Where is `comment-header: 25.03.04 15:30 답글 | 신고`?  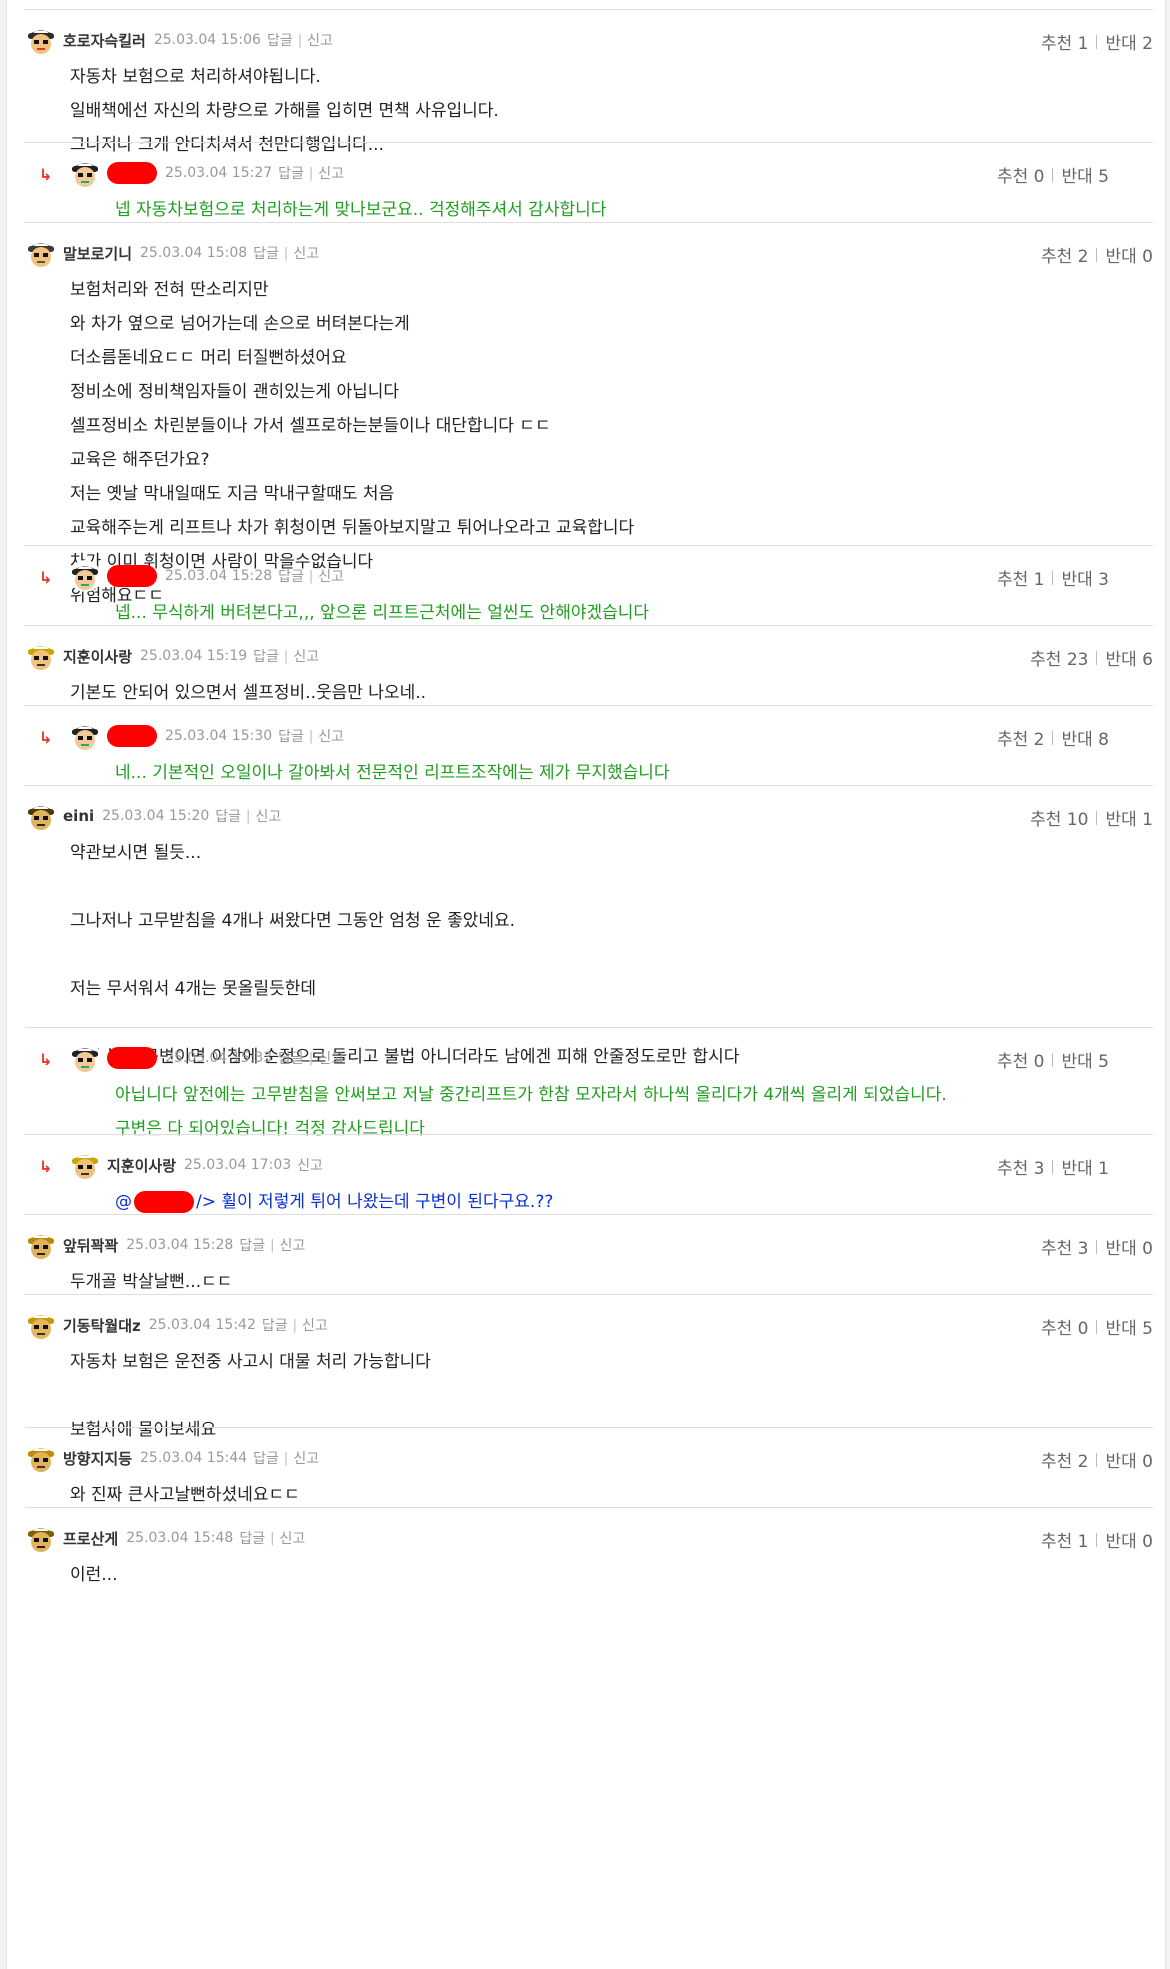 comment-header: 25.03.04 15:30 답글 | 신고 is located at coordinates (206, 736).